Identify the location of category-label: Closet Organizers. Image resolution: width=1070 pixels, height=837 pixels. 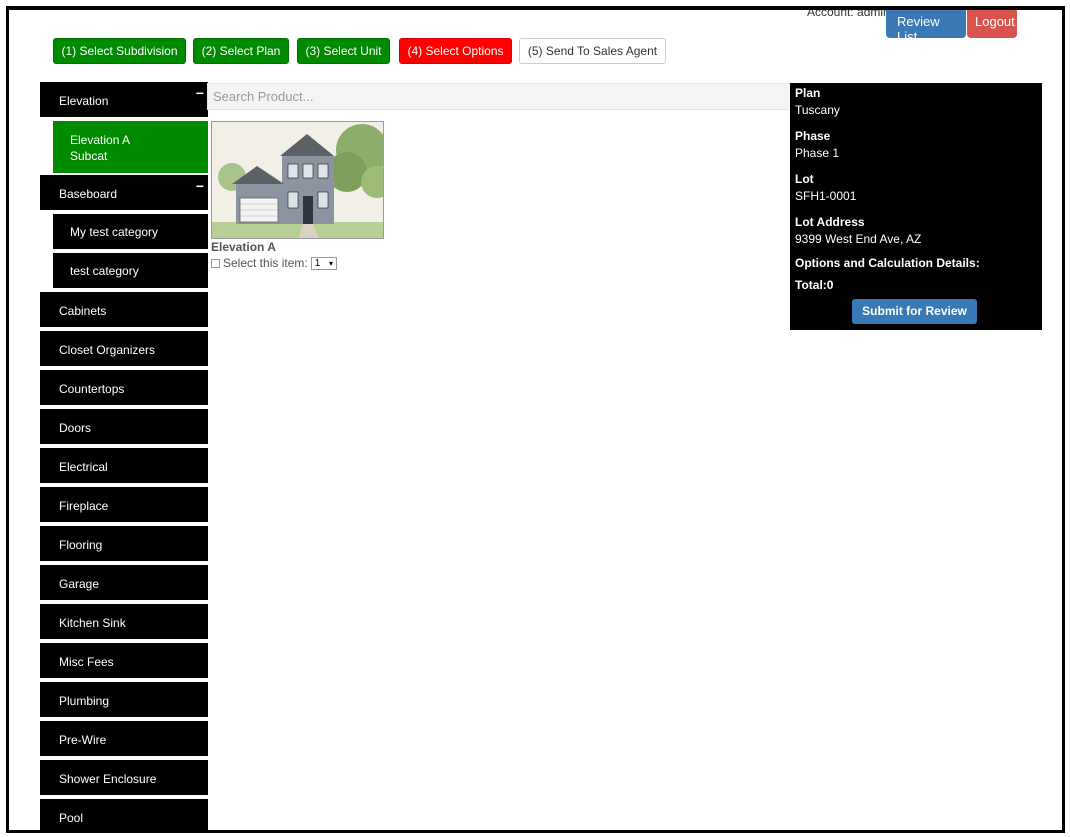
(107, 350).